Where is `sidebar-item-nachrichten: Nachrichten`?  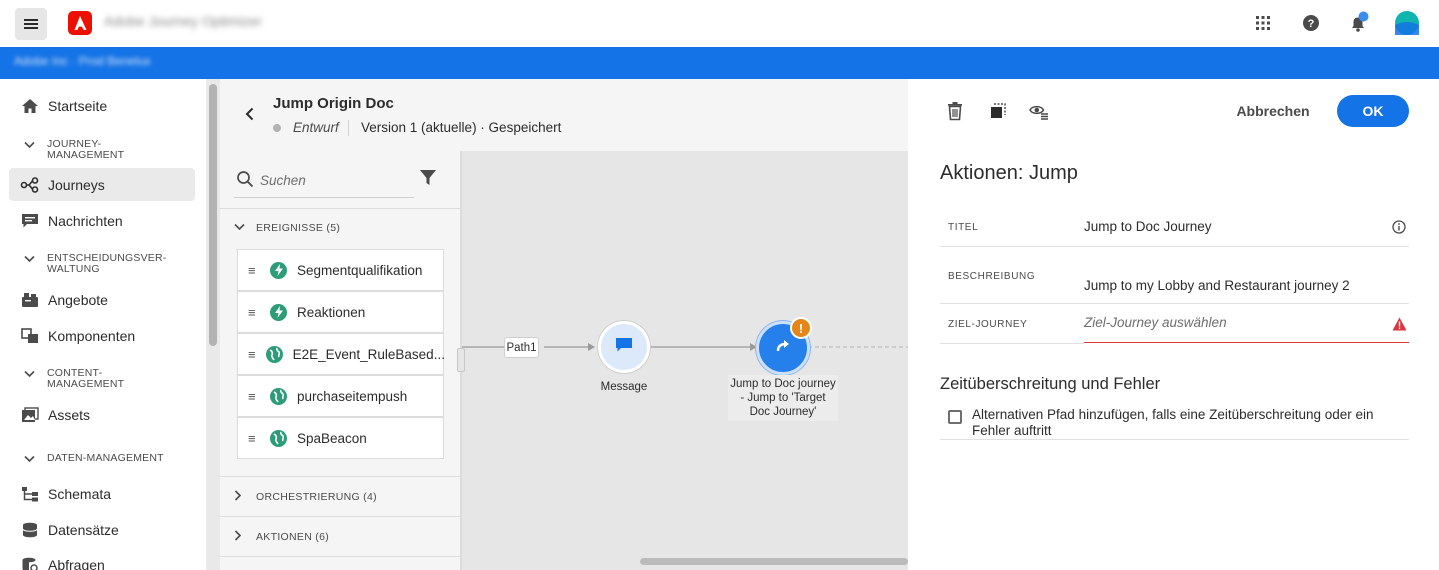 sidebar-item-nachrichten: Nachrichten is located at coordinates (71, 221).